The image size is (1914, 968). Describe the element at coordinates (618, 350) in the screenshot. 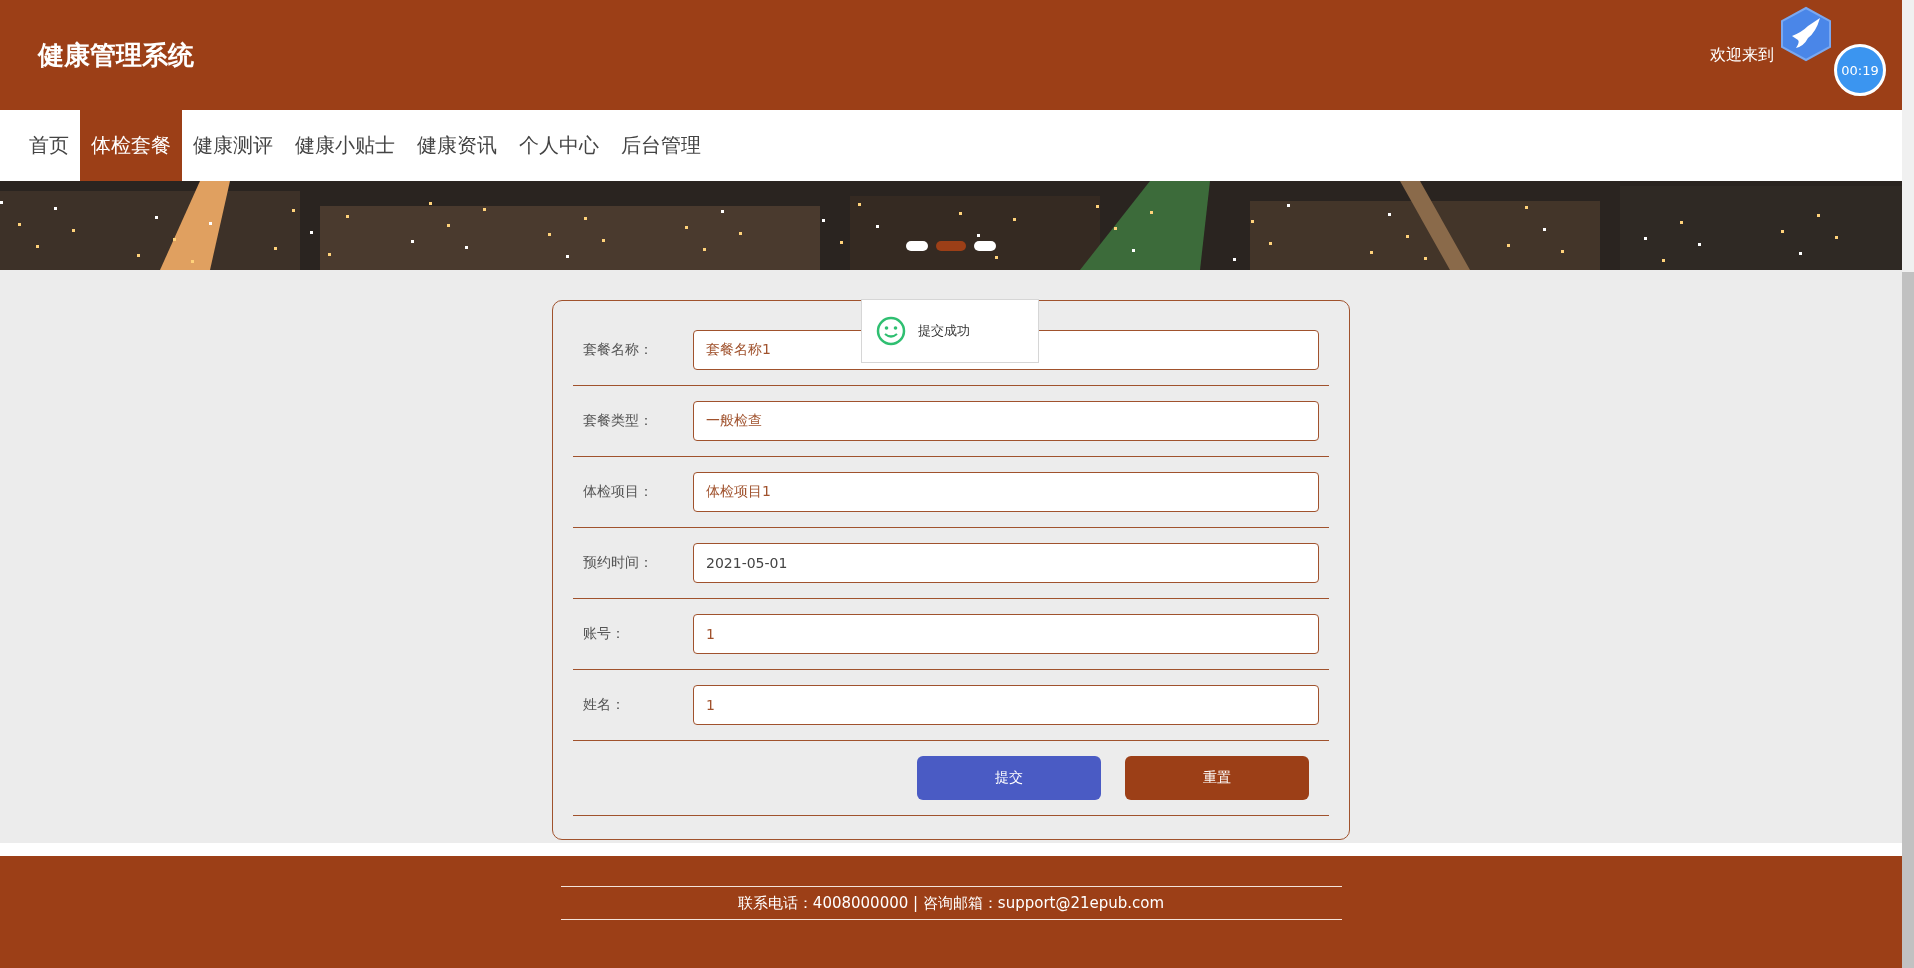

I see `field-label: 套餐名称：` at that location.